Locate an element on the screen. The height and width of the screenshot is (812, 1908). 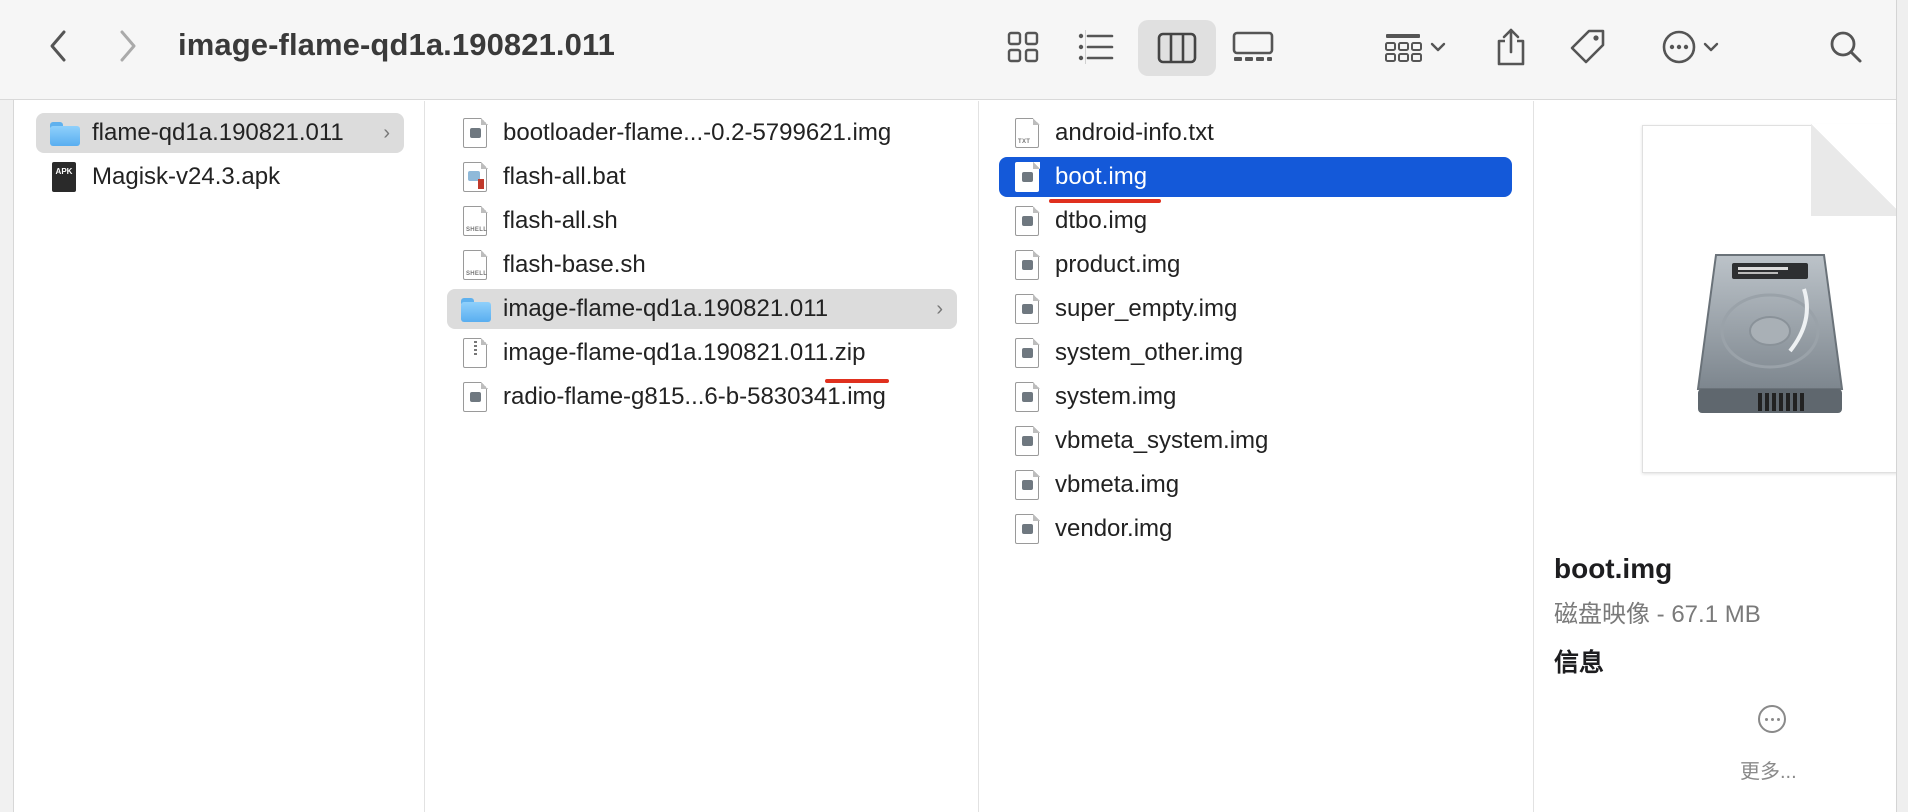
gallery-view-button is located at coordinates (1253, 47).